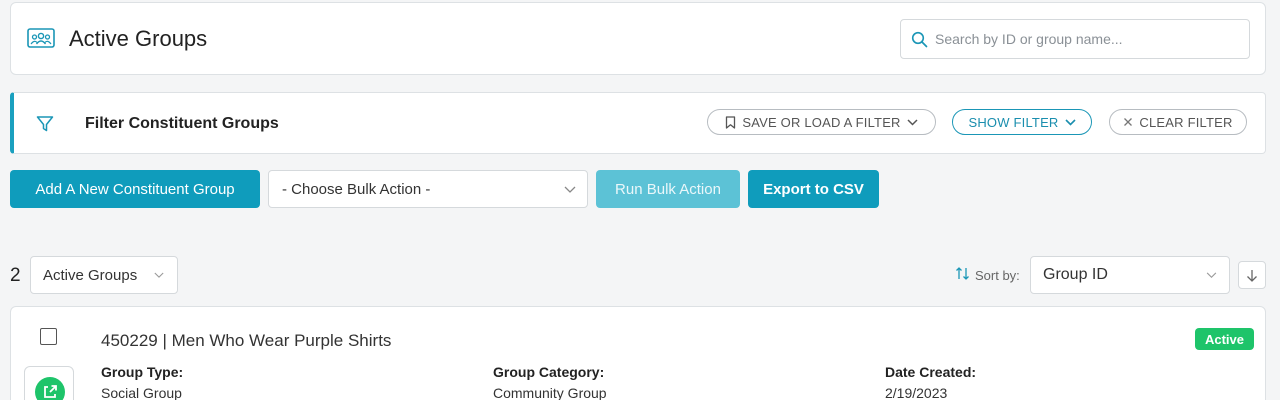 The width and height of the screenshot is (1280, 400). What do you see at coordinates (1224, 339) in the screenshot?
I see `status-badge: Active` at bounding box center [1224, 339].